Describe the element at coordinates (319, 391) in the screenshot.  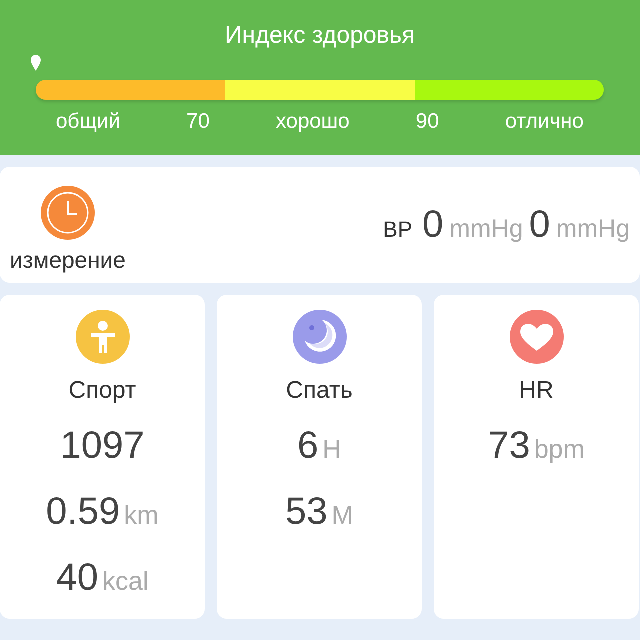
I see `card-title: Спать` at that location.